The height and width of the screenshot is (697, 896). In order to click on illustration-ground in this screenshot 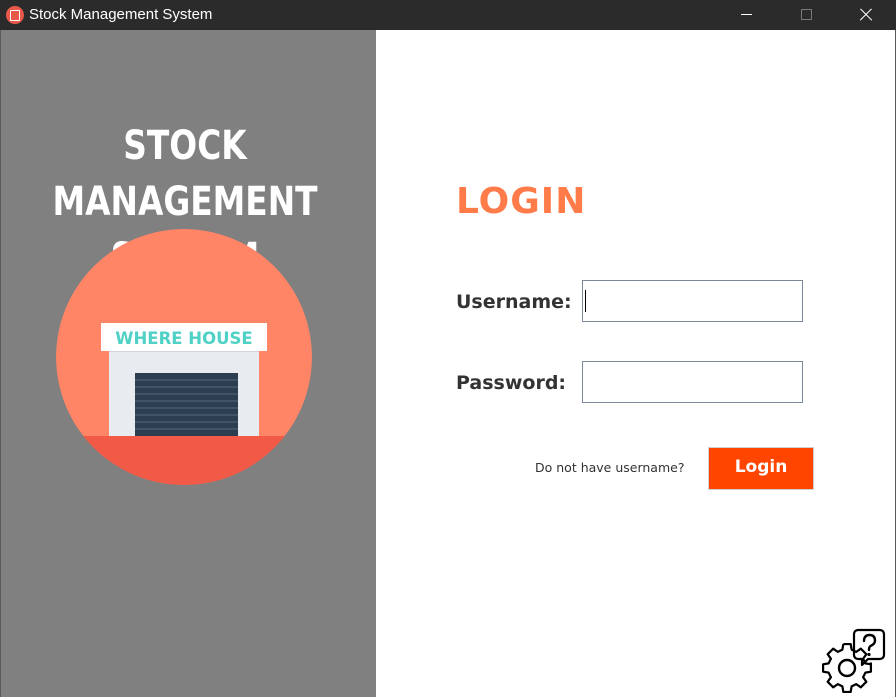, I will do `click(184, 460)`.